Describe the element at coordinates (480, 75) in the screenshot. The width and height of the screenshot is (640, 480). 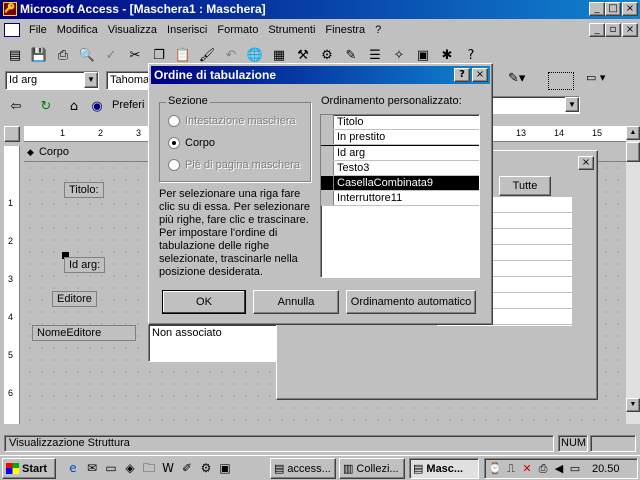
I see `dialog-close-button: ×` at that location.